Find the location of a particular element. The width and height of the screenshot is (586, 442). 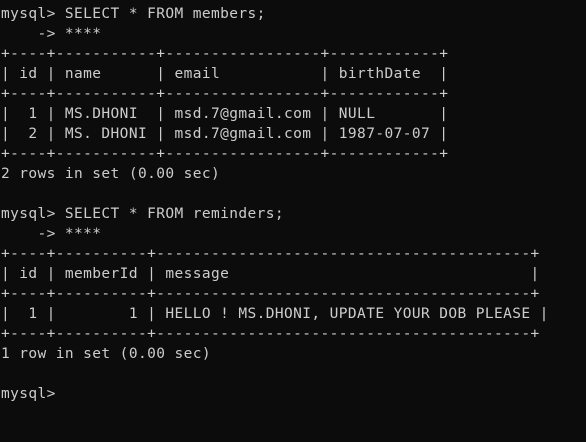

prompt-line: mysql> SELECT * FROM members; is located at coordinates (133, 14).